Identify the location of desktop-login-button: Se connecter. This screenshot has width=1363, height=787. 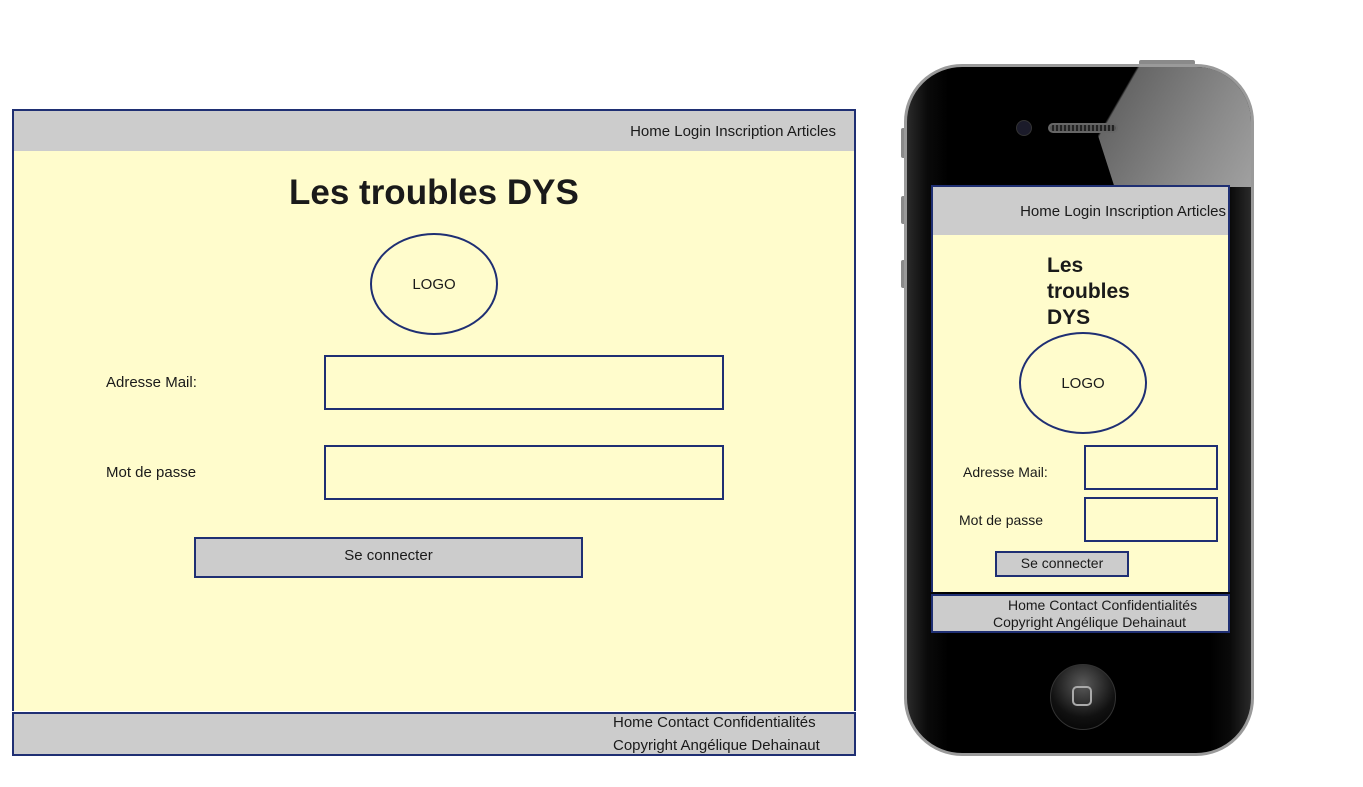
(388, 557).